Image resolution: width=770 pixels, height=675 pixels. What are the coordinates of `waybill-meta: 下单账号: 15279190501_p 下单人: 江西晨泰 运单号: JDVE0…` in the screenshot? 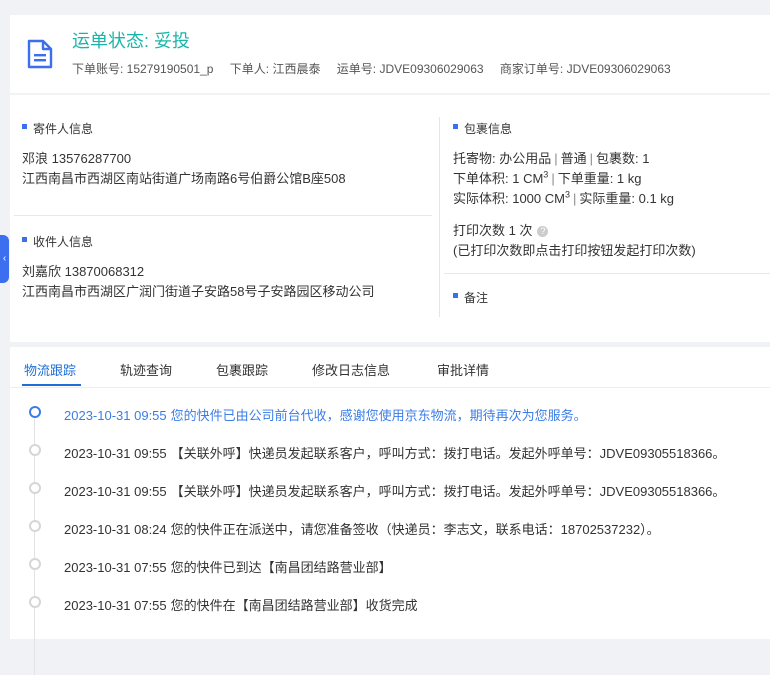 It's located at (378, 68).